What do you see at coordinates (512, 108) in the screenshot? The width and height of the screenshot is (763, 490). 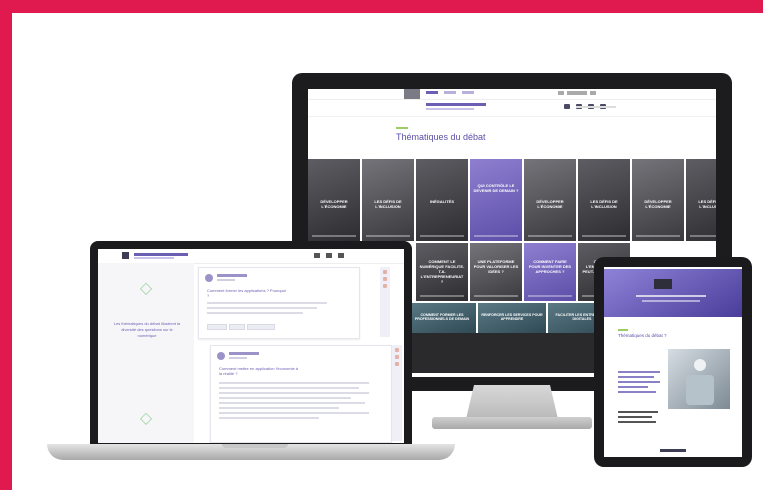 I see `desktop-sub-bar` at bounding box center [512, 108].